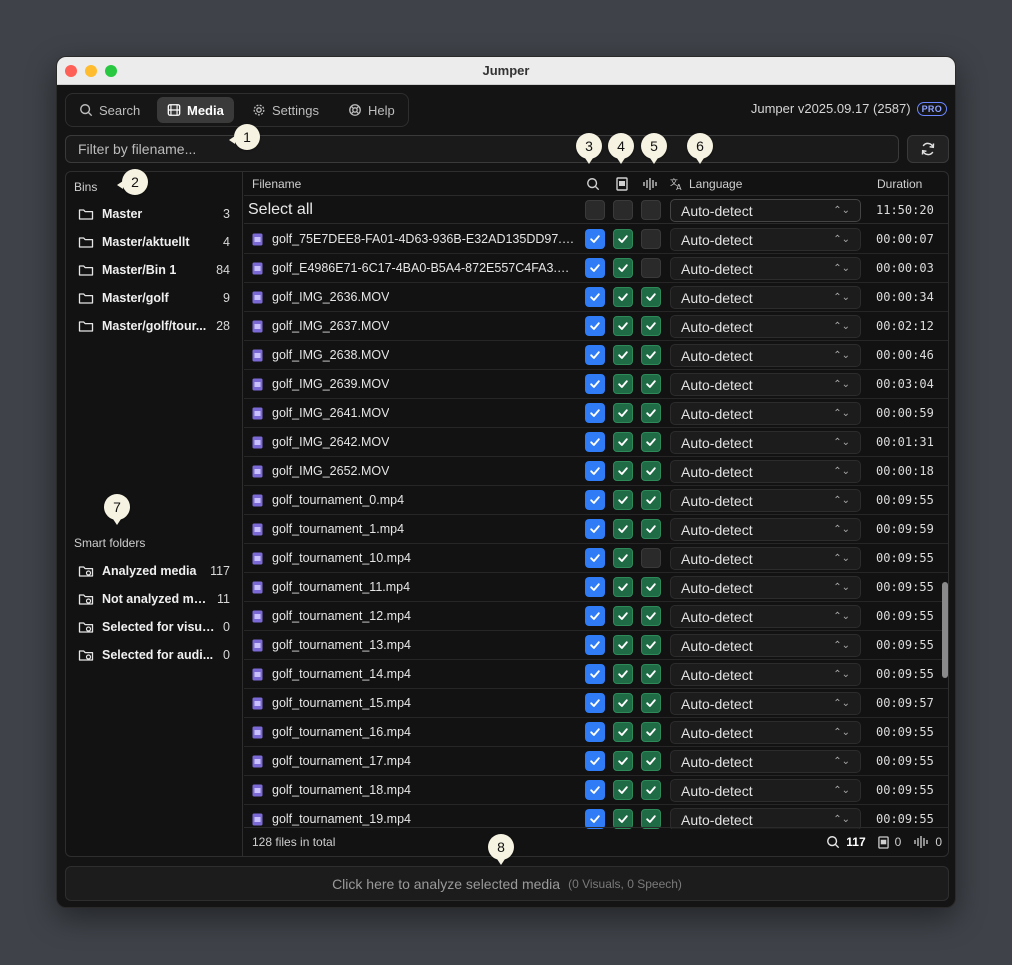  Describe the element at coordinates (276, 184) in the screenshot. I see `column-header-filename: Filename` at that location.